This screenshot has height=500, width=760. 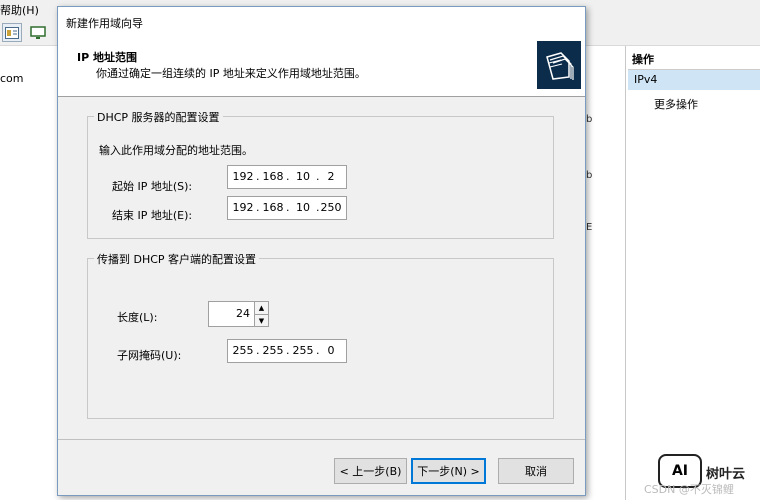 I want to click on actions-item-more: 更多操作, so click(x=676, y=104).